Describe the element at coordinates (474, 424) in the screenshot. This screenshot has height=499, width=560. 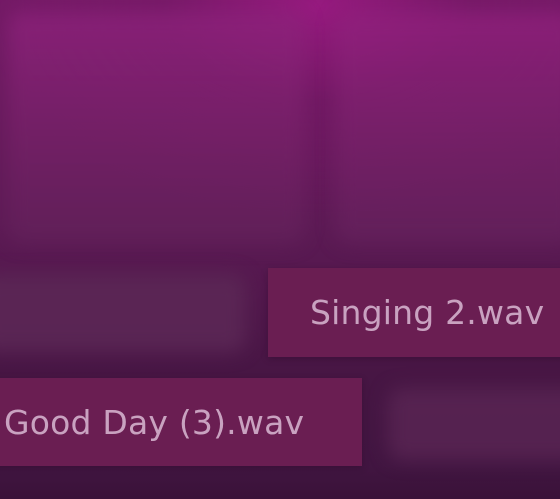
I see `blurred-thumbnail-bottom-right` at that location.